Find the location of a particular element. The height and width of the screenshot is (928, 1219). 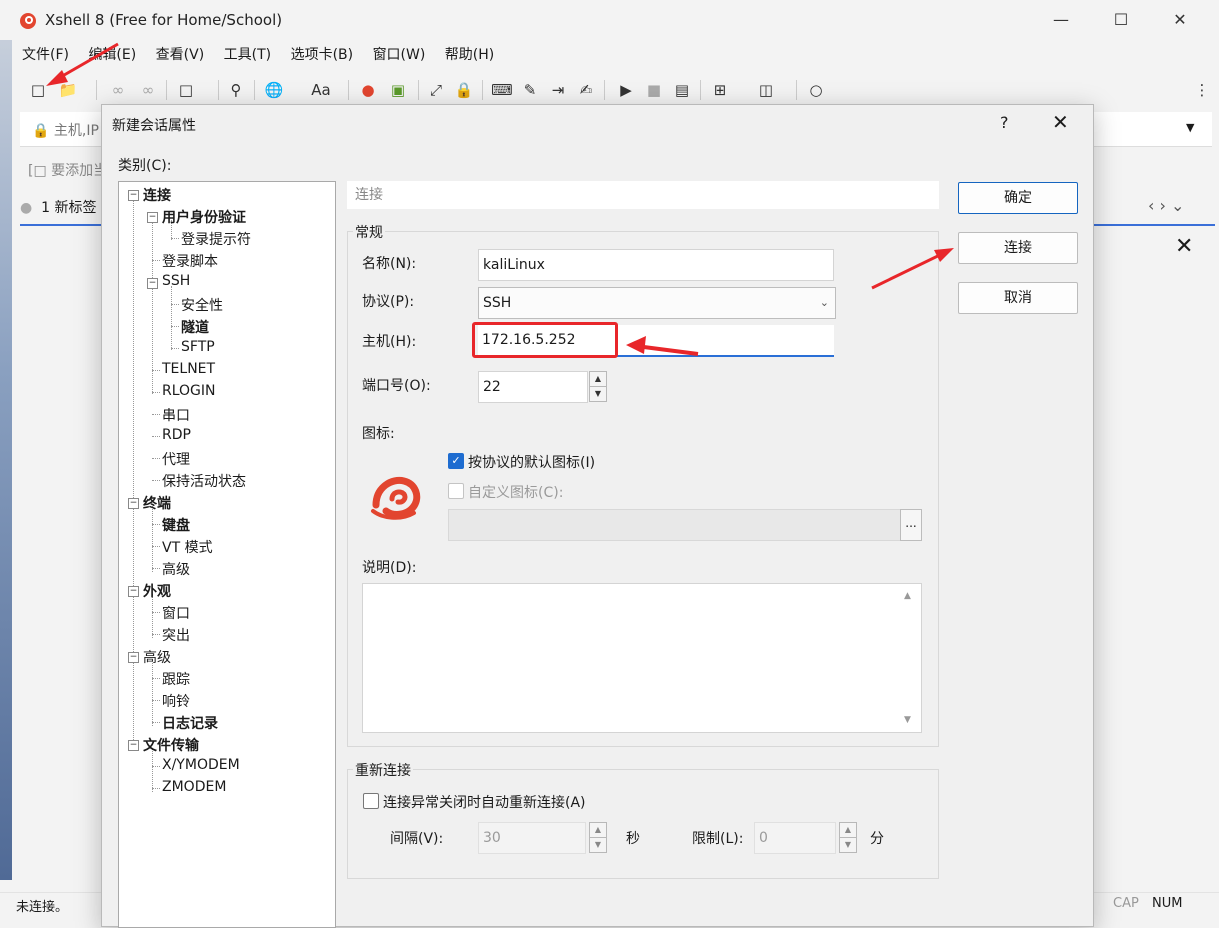

ok-button: 确定 is located at coordinates (1018, 198).